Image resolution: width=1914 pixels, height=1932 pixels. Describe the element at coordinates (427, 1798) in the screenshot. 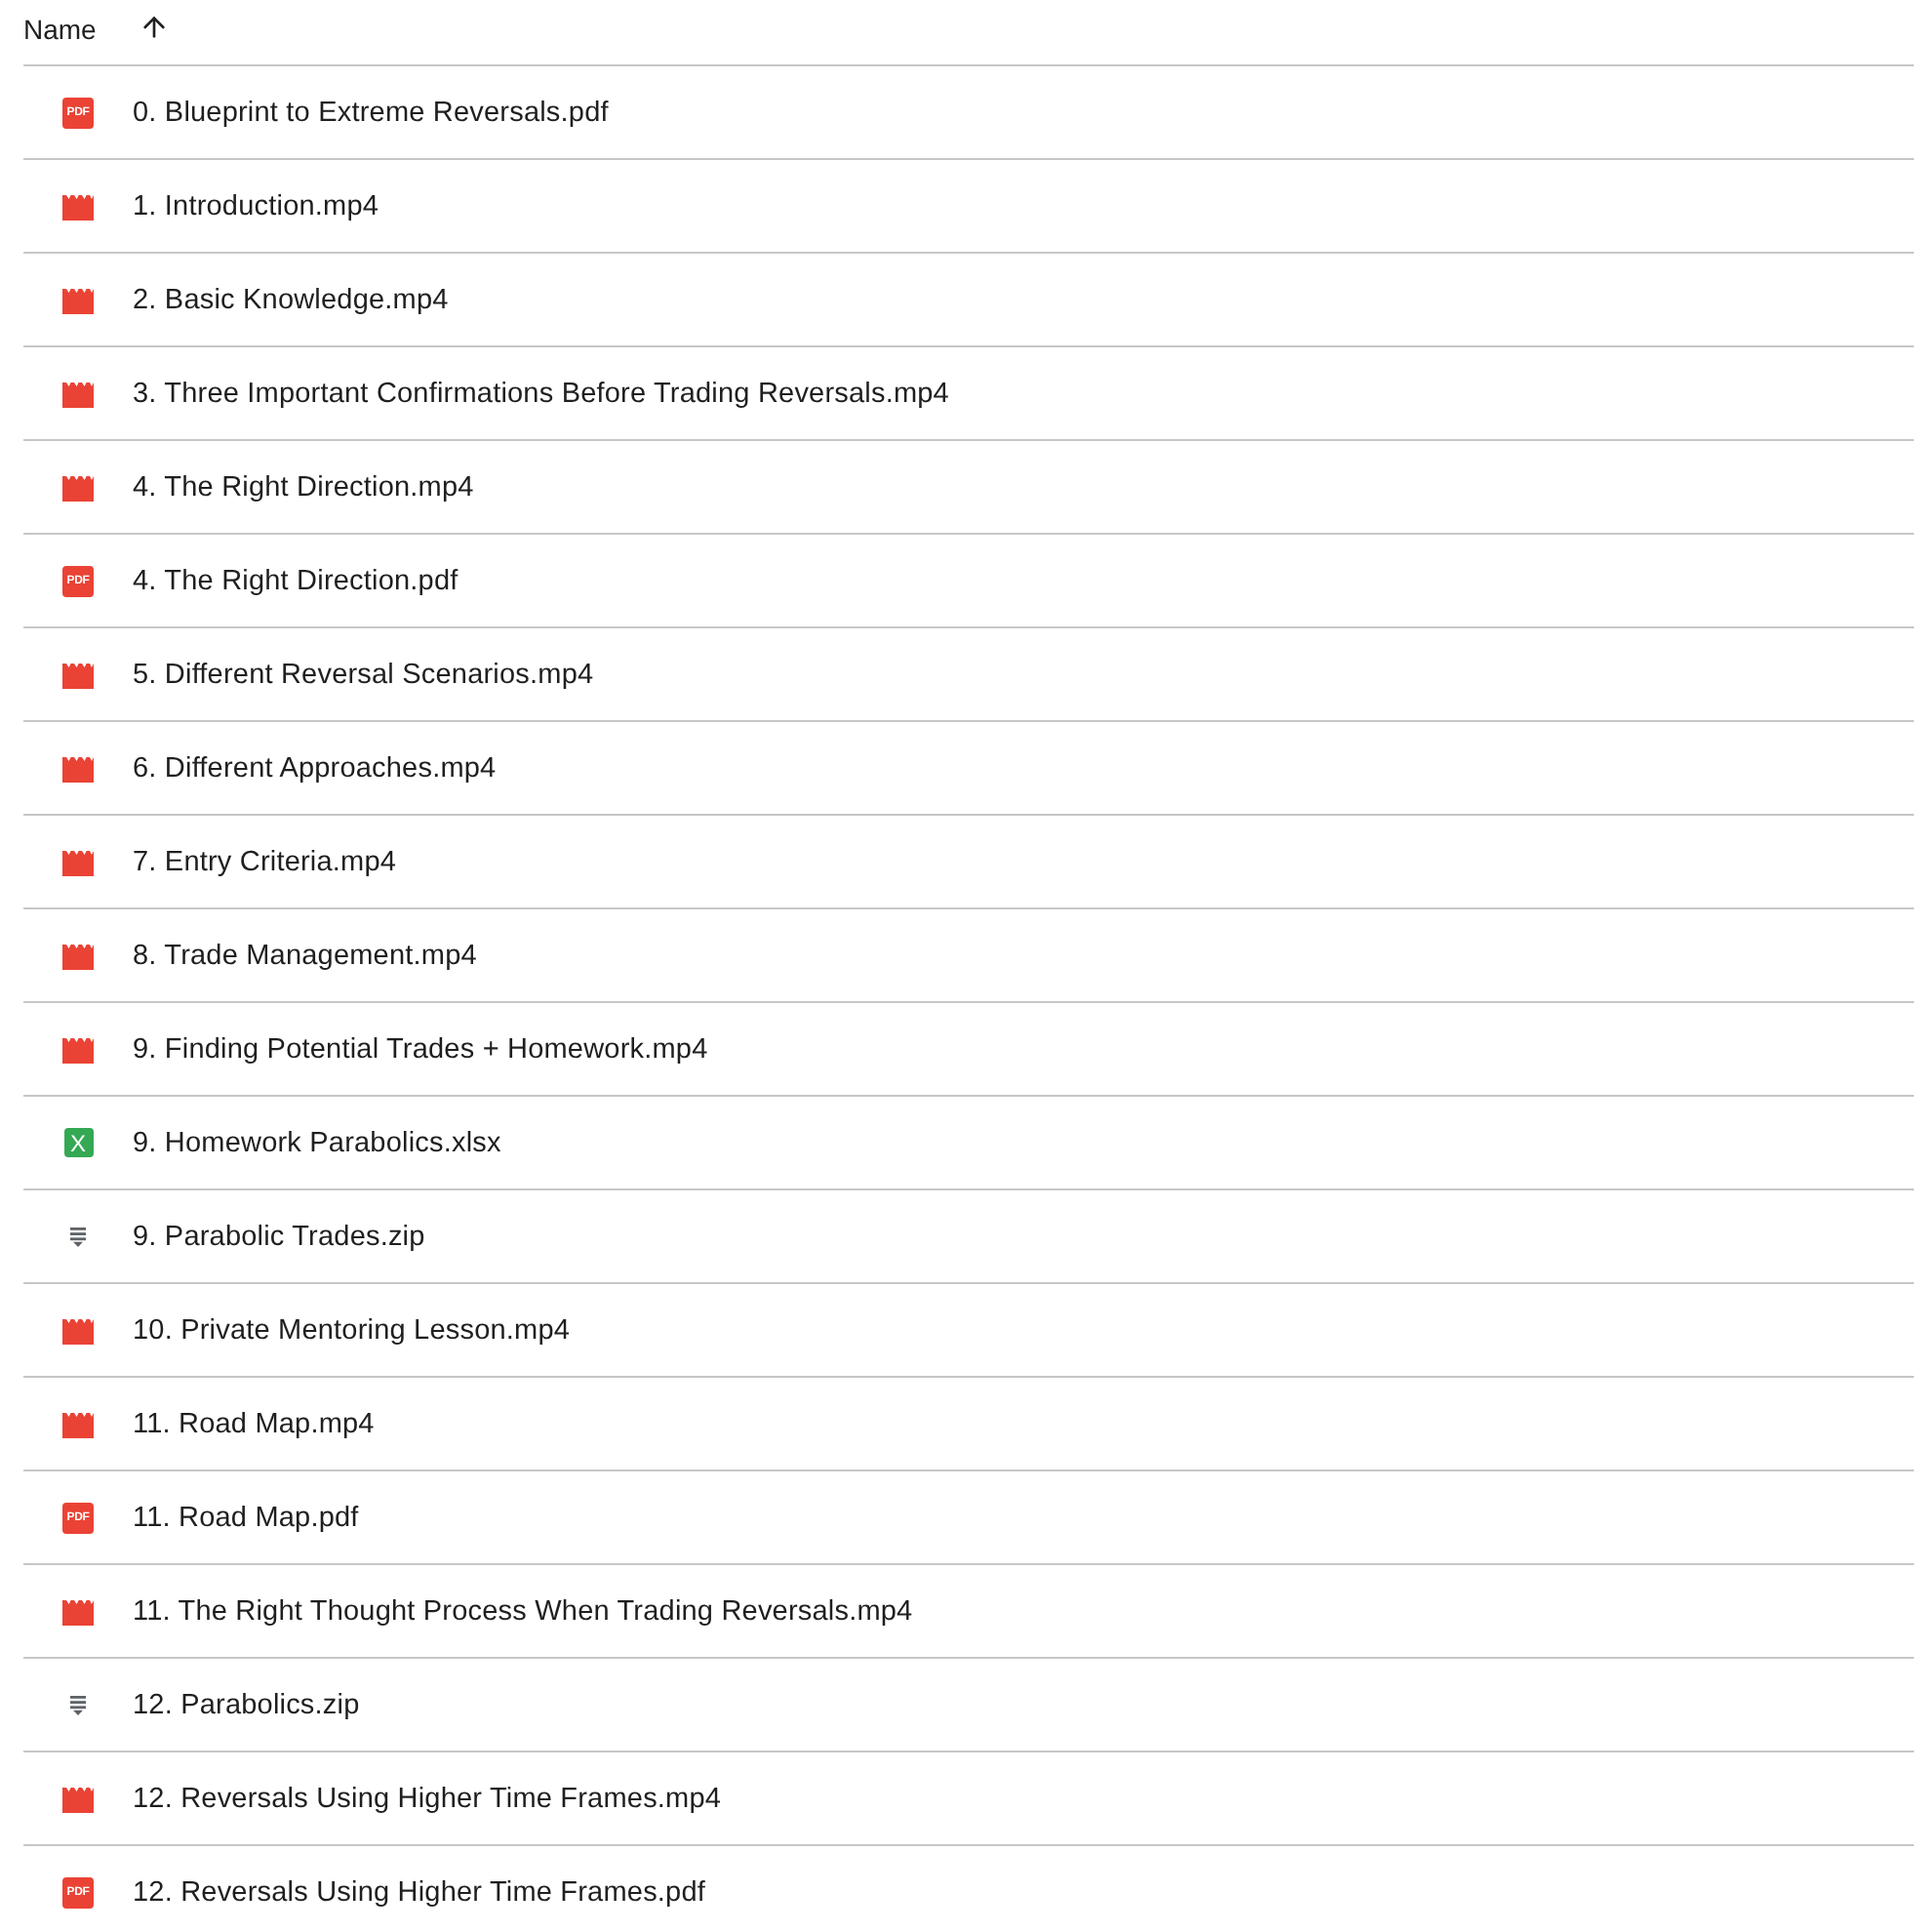

I see `file-name: 12. Reversals Using Higher Time Frames.mp4` at that location.